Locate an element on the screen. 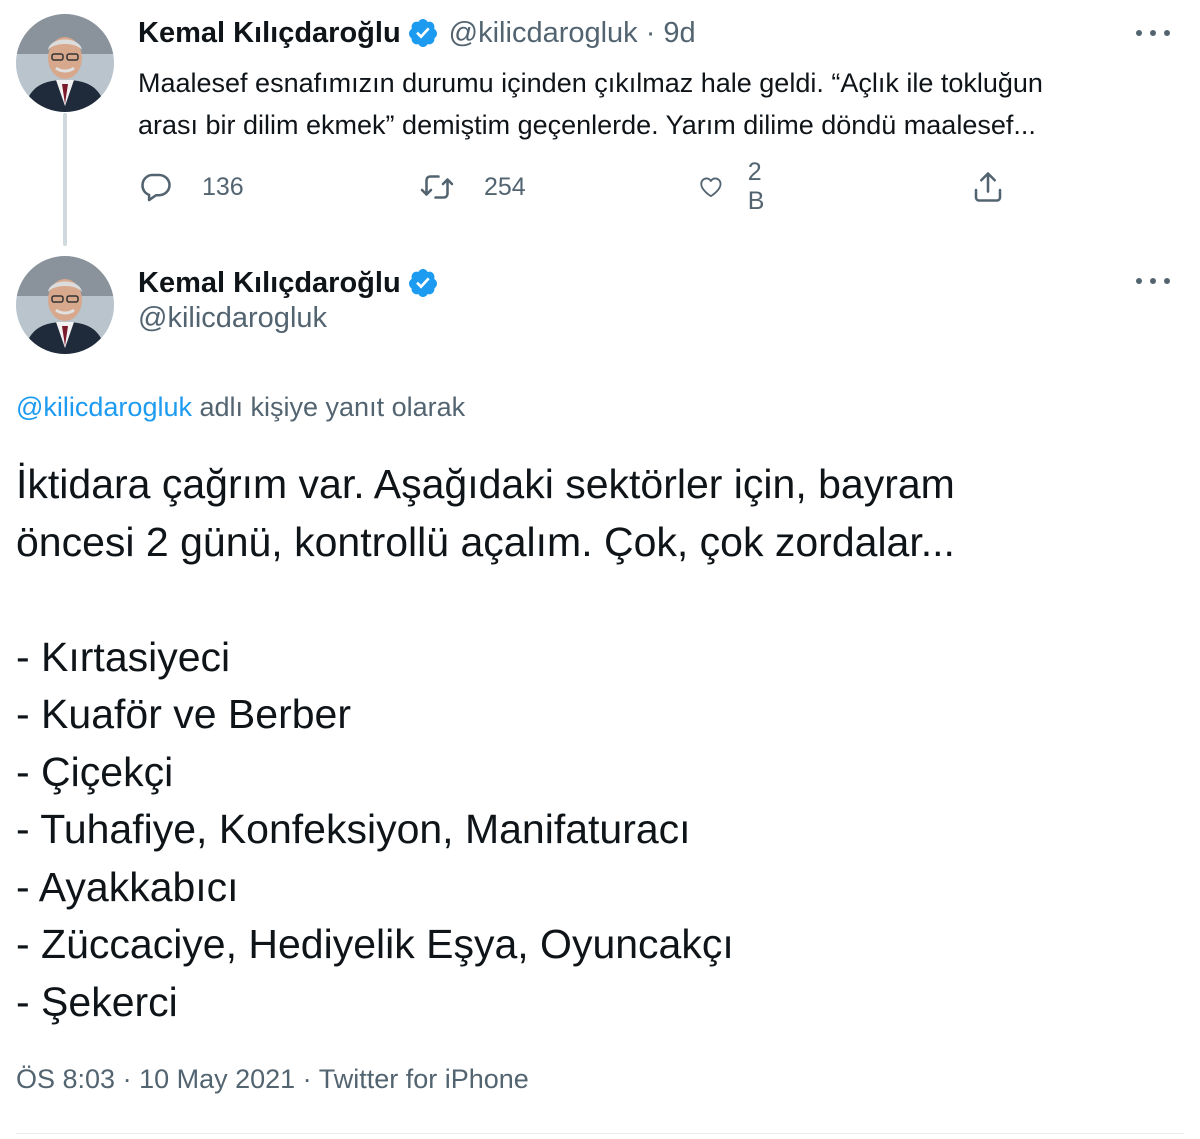 The image size is (1200, 1139). share-icon is located at coordinates (988, 187).